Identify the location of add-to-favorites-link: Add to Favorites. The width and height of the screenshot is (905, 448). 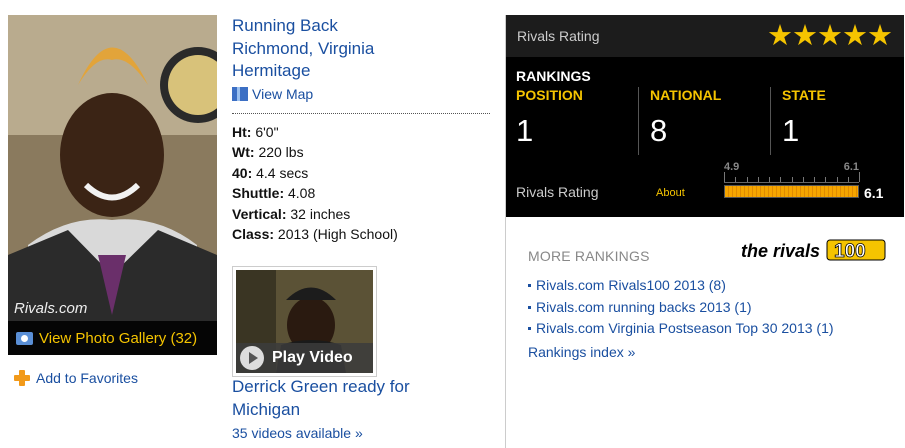
(76, 378).